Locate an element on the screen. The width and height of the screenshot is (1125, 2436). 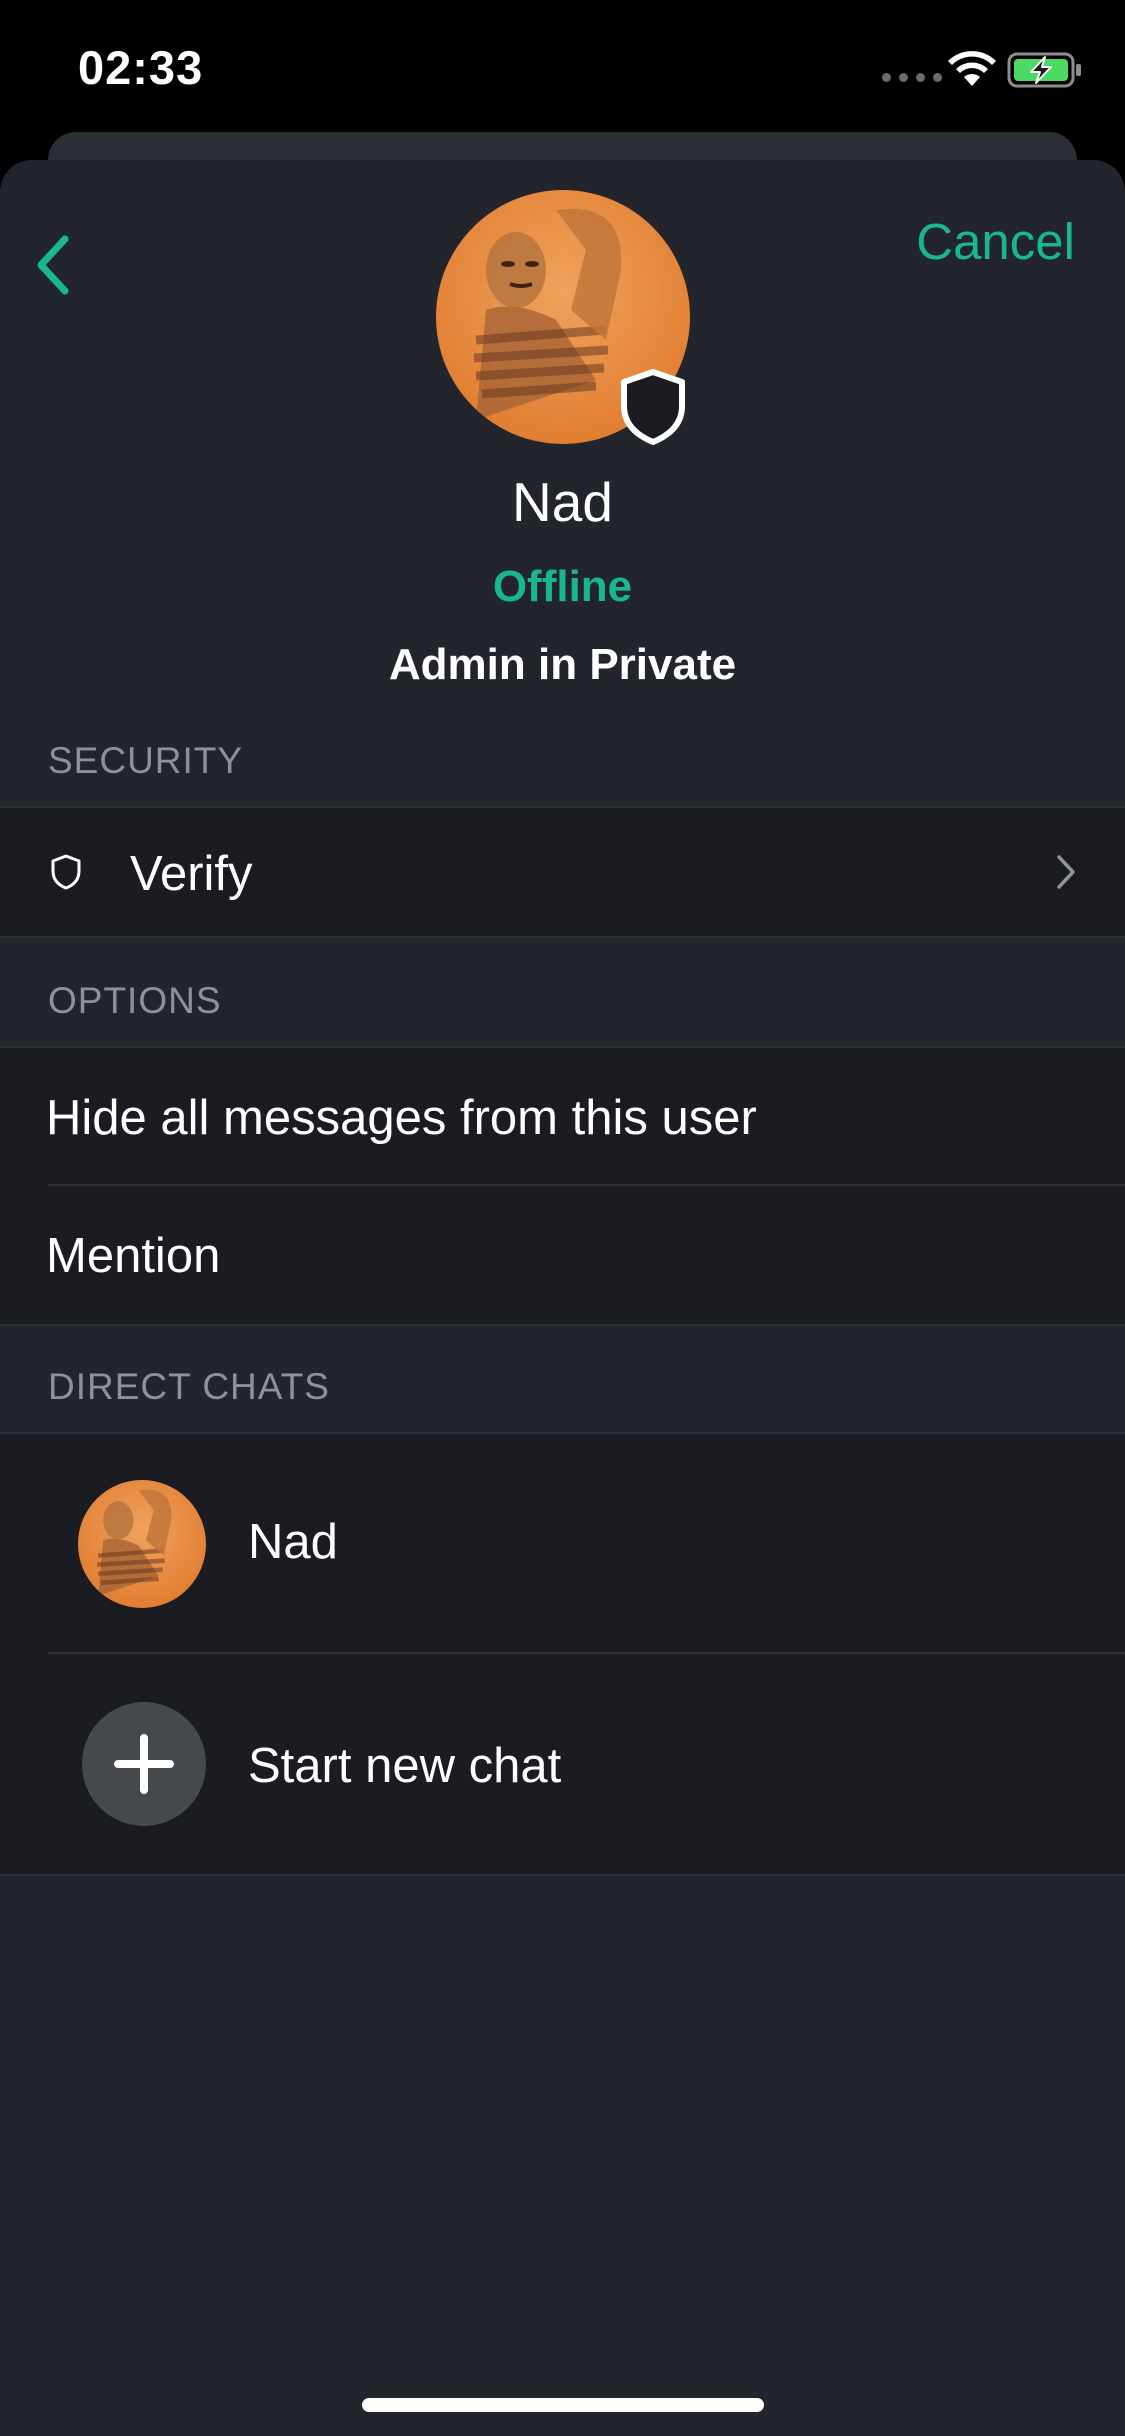
hide-messages-row: Hide all messages from this user is located at coordinates (562, 1116).